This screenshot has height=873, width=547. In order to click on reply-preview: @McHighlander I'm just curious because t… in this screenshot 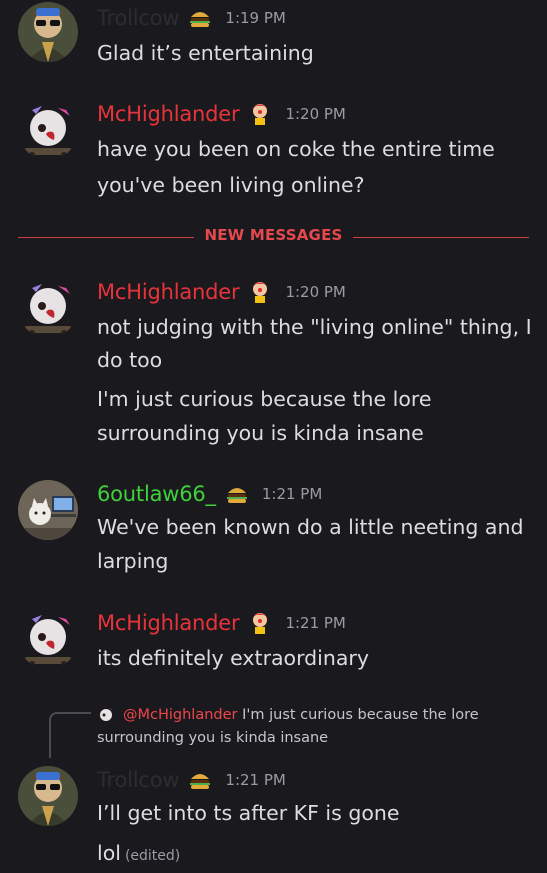, I will do `click(288, 727)`.